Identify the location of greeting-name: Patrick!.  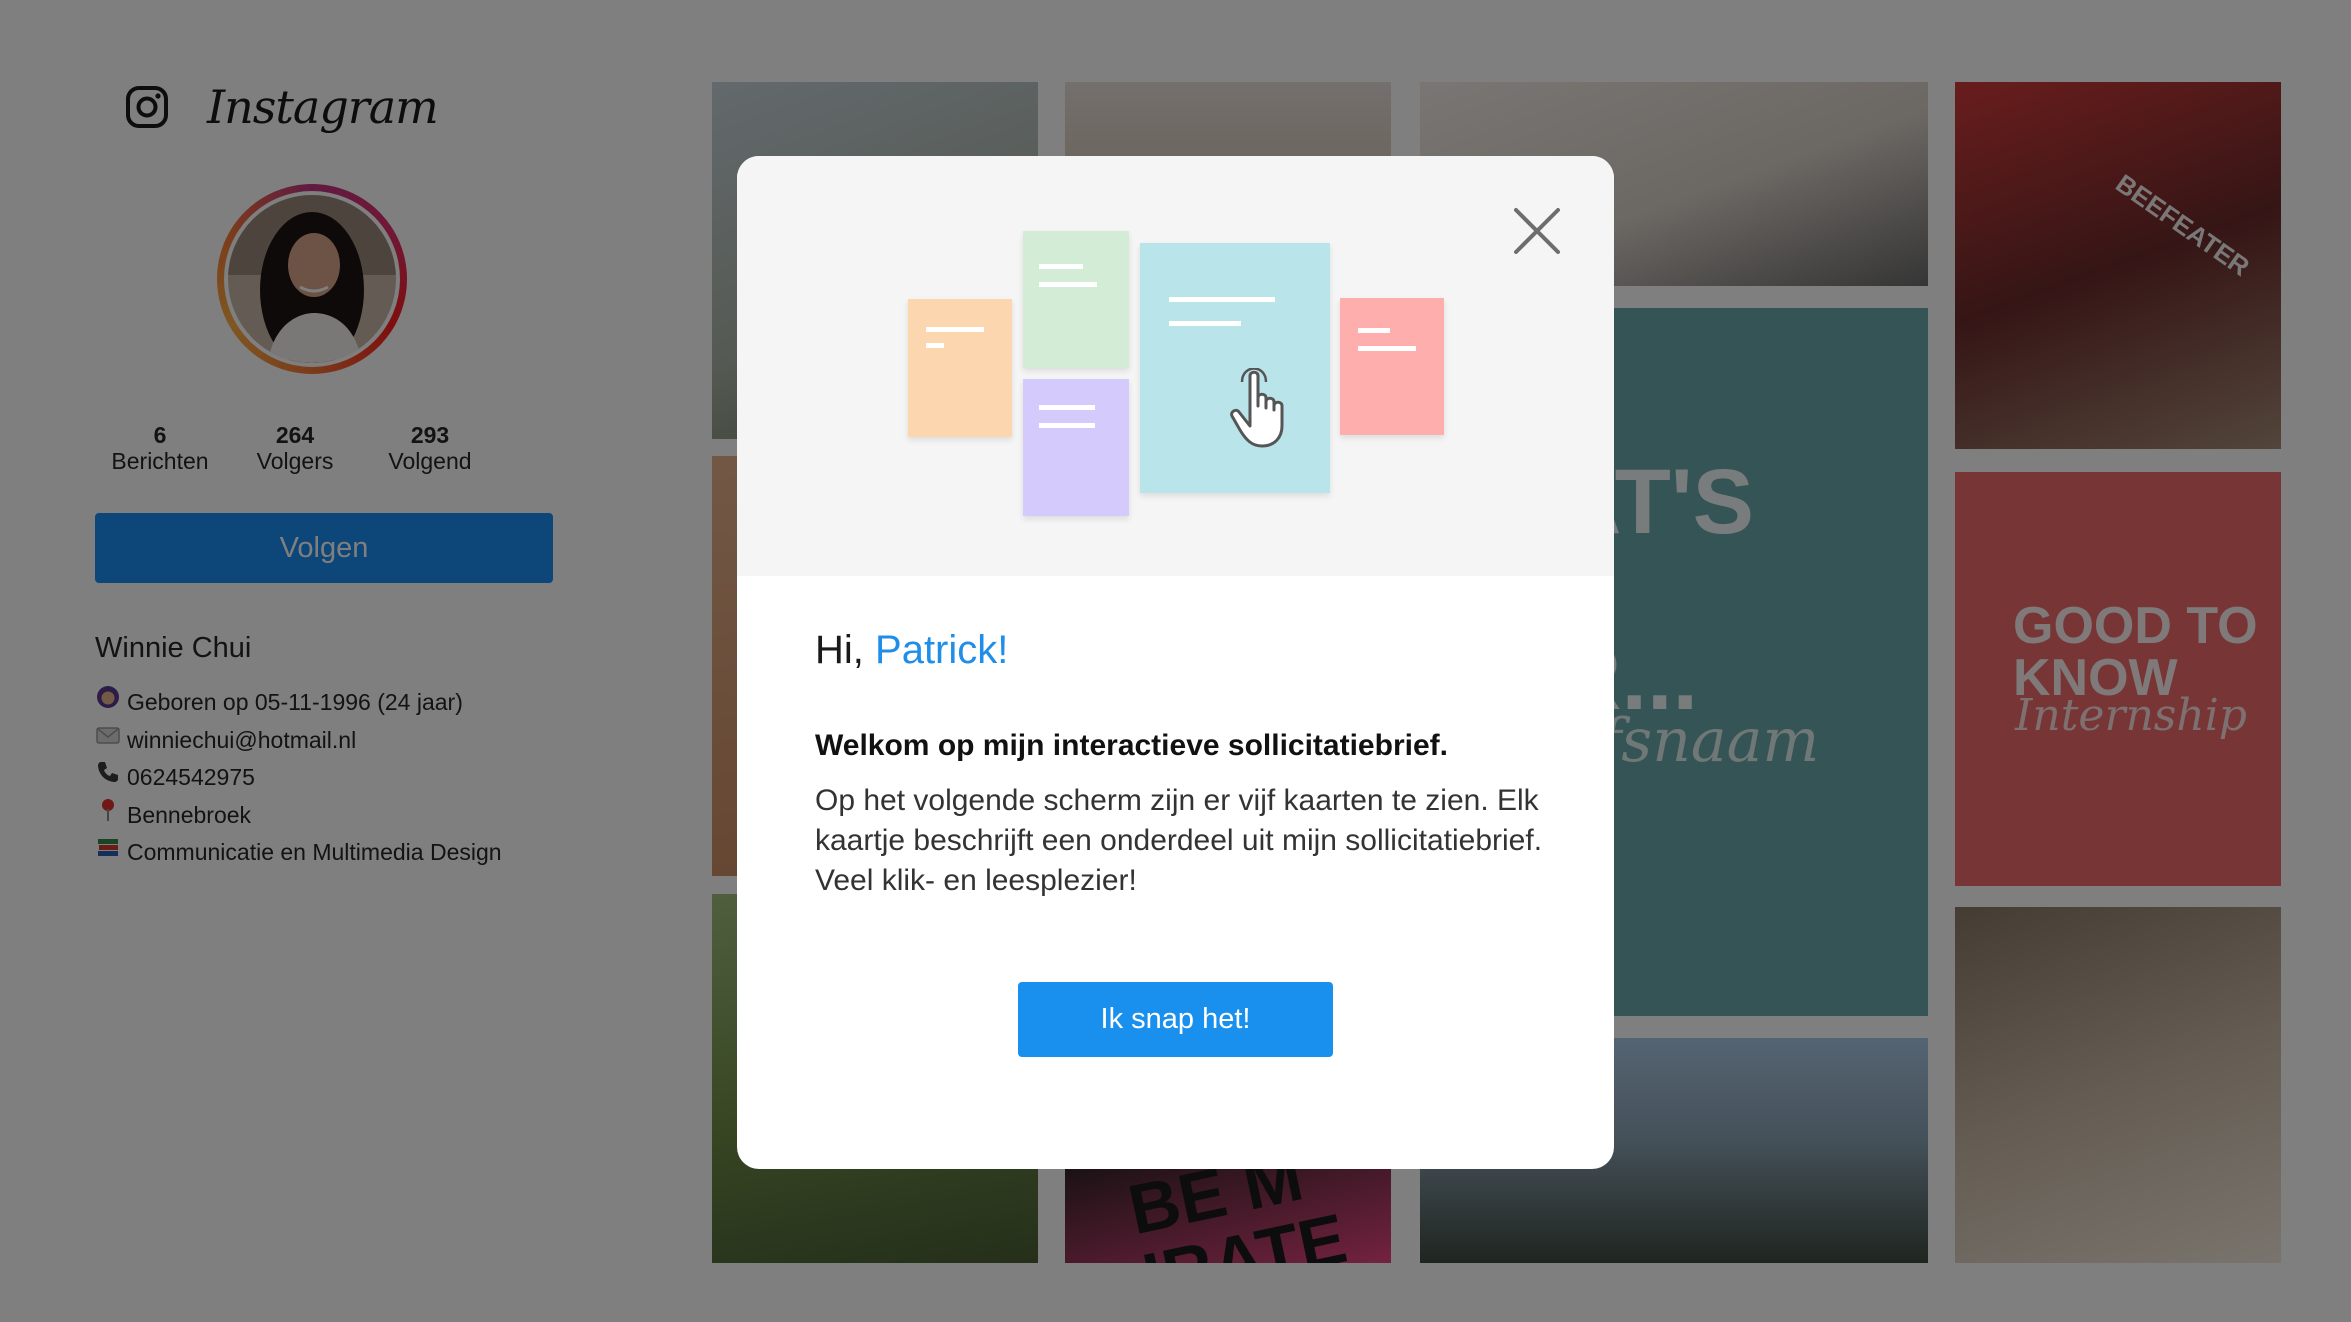
(942, 650).